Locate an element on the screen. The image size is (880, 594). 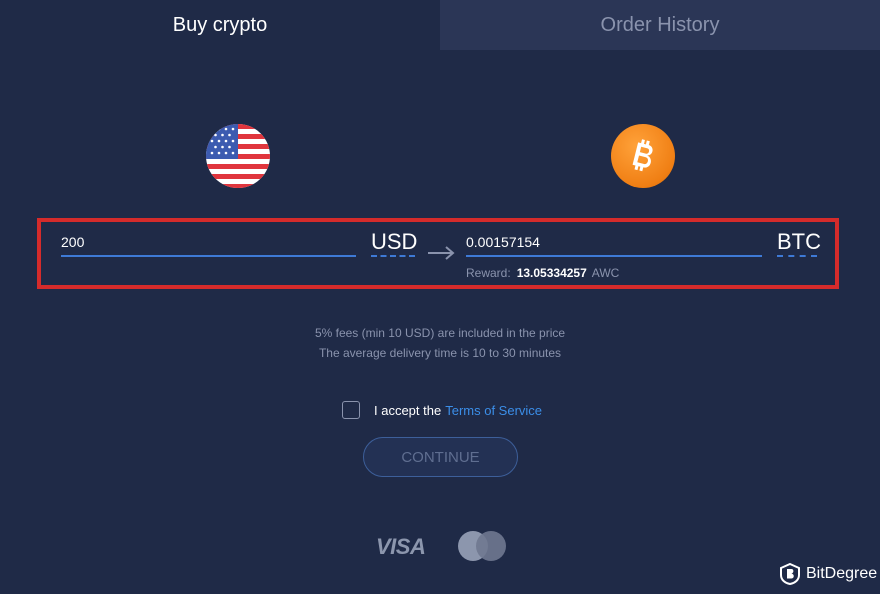
tab-order-history: Order History is located at coordinates (660, 25).